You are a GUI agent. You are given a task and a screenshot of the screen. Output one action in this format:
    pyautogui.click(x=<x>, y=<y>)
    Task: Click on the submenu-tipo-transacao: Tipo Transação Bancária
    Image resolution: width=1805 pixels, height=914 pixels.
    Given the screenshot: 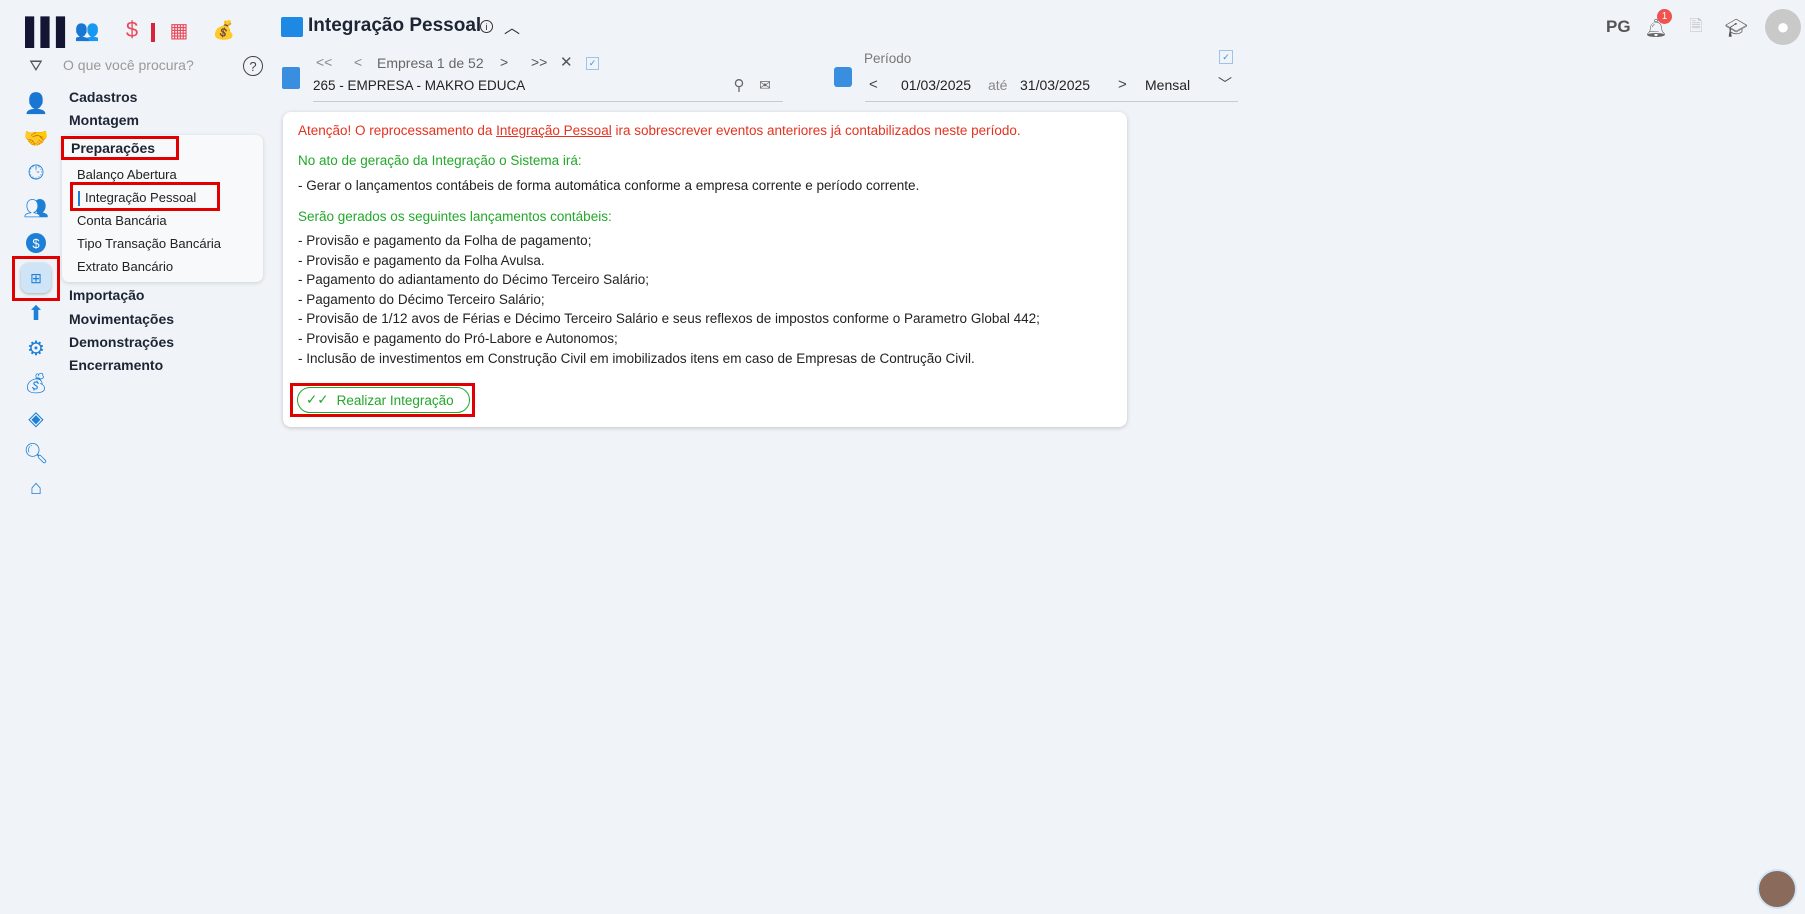 What is the action you would take?
    pyautogui.click(x=149, y=243)
    